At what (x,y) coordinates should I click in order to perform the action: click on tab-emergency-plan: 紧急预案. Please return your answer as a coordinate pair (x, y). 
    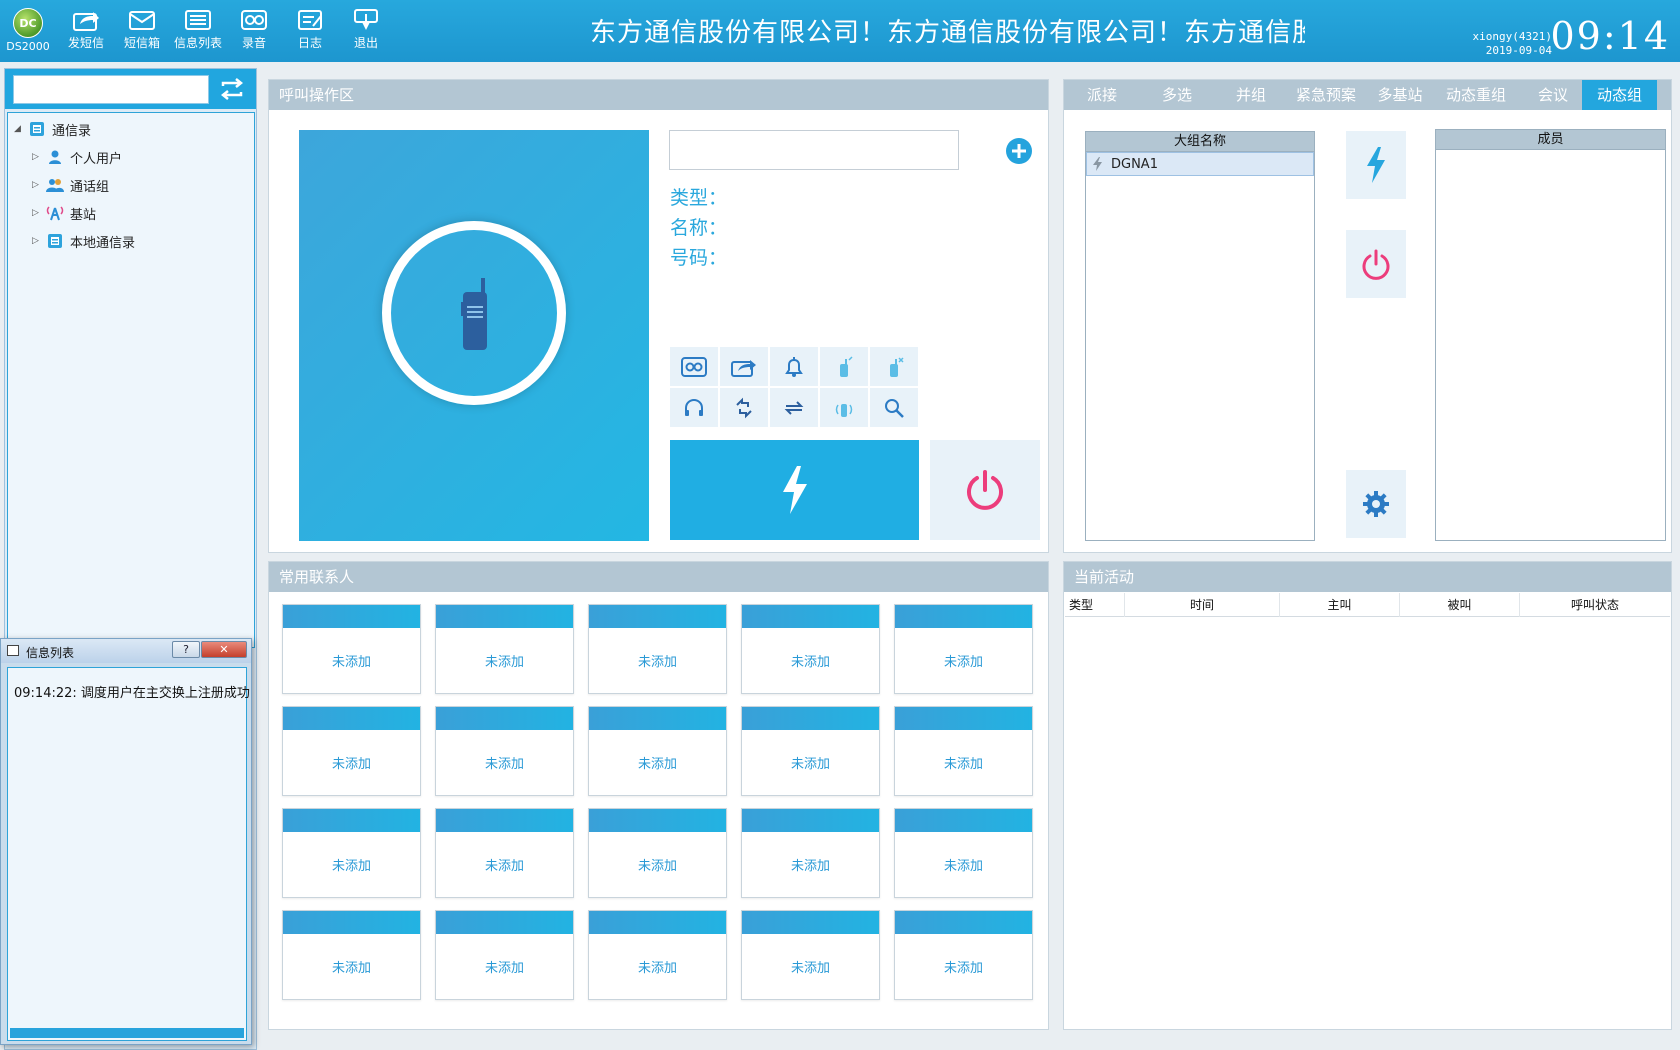
    Looking at the image, I should click on (1326, 95).